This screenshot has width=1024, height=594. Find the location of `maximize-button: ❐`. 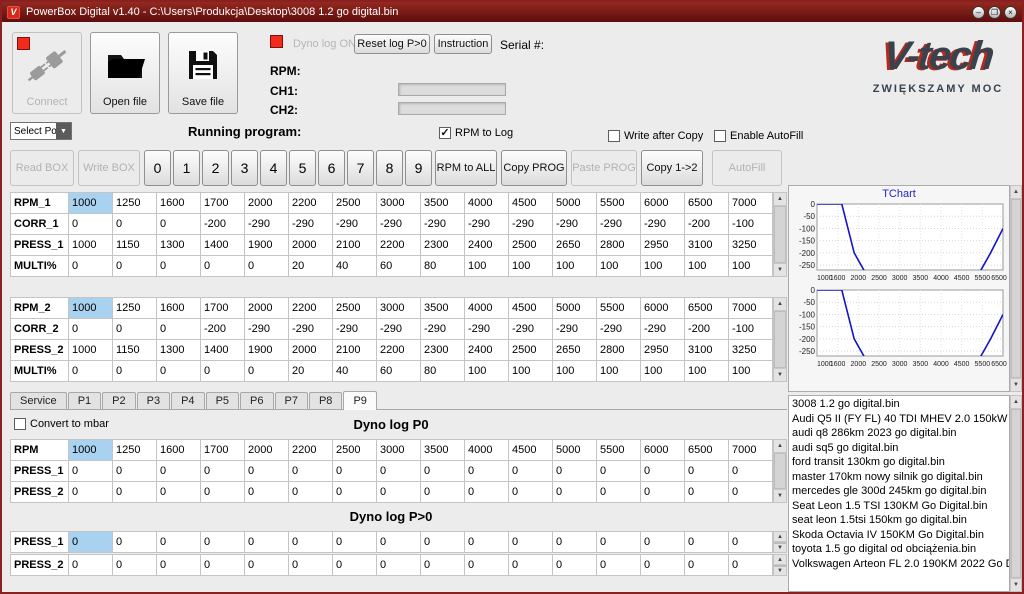

maximize-button: ❐ is located at coordinates (994, 12).